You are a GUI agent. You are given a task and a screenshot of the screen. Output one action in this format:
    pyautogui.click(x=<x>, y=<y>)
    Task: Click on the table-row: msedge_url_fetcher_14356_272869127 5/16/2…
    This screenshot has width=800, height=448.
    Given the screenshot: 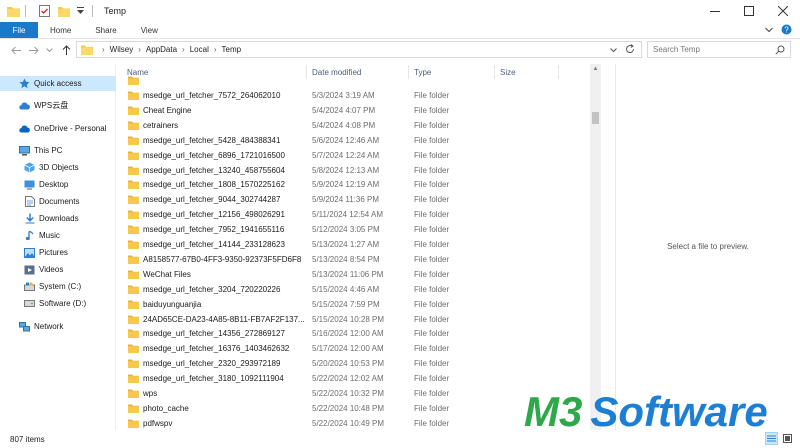 What is the action you would take?
    pyautogui.click(x=354, y=333)
    